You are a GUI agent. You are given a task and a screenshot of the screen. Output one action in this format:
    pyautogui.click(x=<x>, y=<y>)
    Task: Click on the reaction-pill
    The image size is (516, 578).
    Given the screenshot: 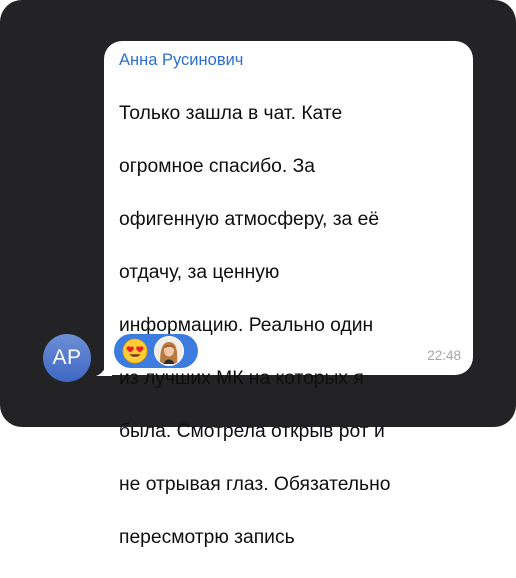 What is the action you would take?
    pyautogui.click(x=156, y=351)
    